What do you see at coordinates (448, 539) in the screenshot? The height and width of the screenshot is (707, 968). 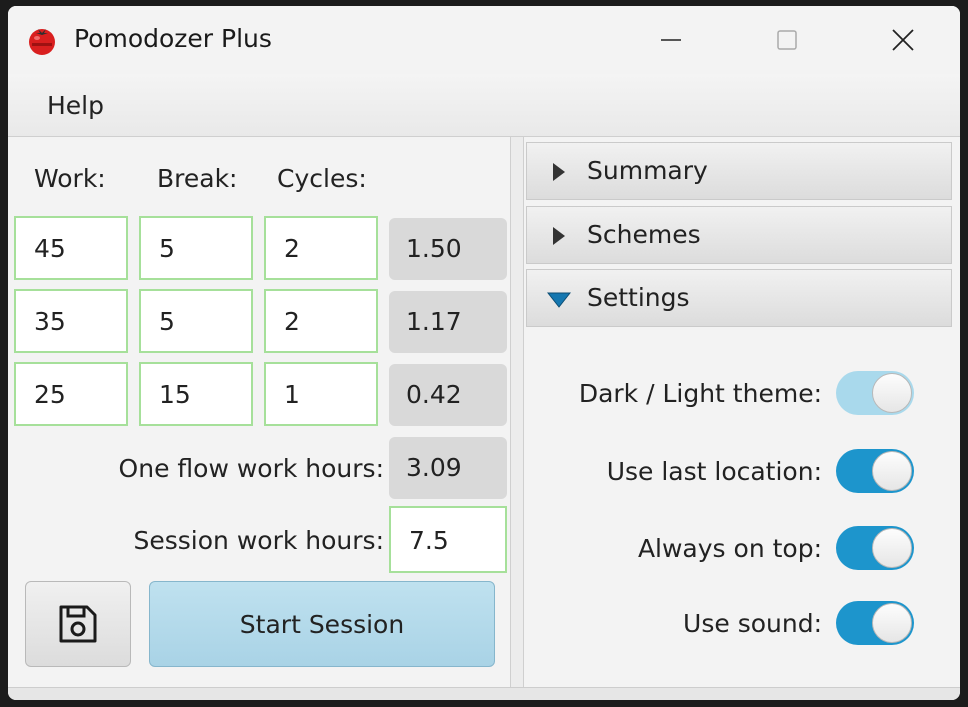 I see `session-hours-input: 7.5` at bounding box center [448, 539].